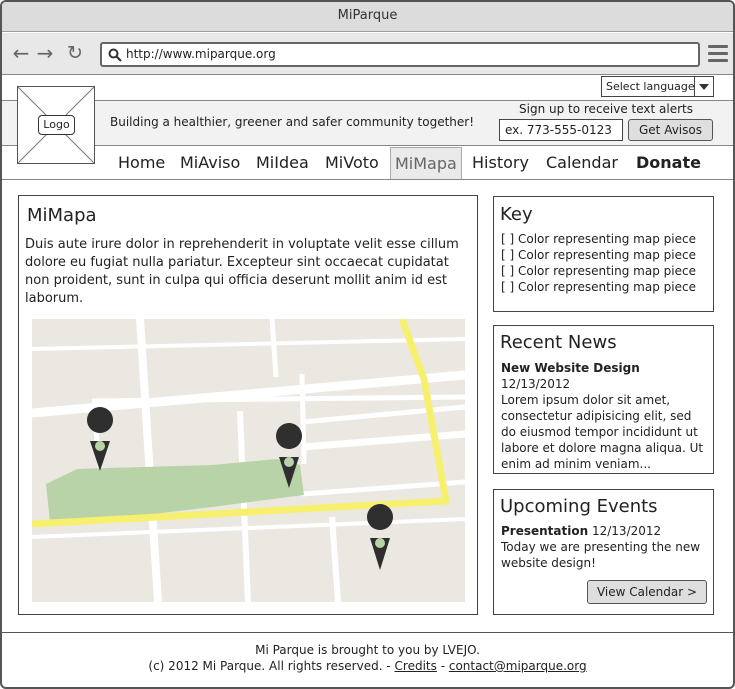 This screenshot has height=689, width=735. Describe the element at coordinates (582, 163) in the screenshot. I see `nav-calendar: Calendar` at that location.